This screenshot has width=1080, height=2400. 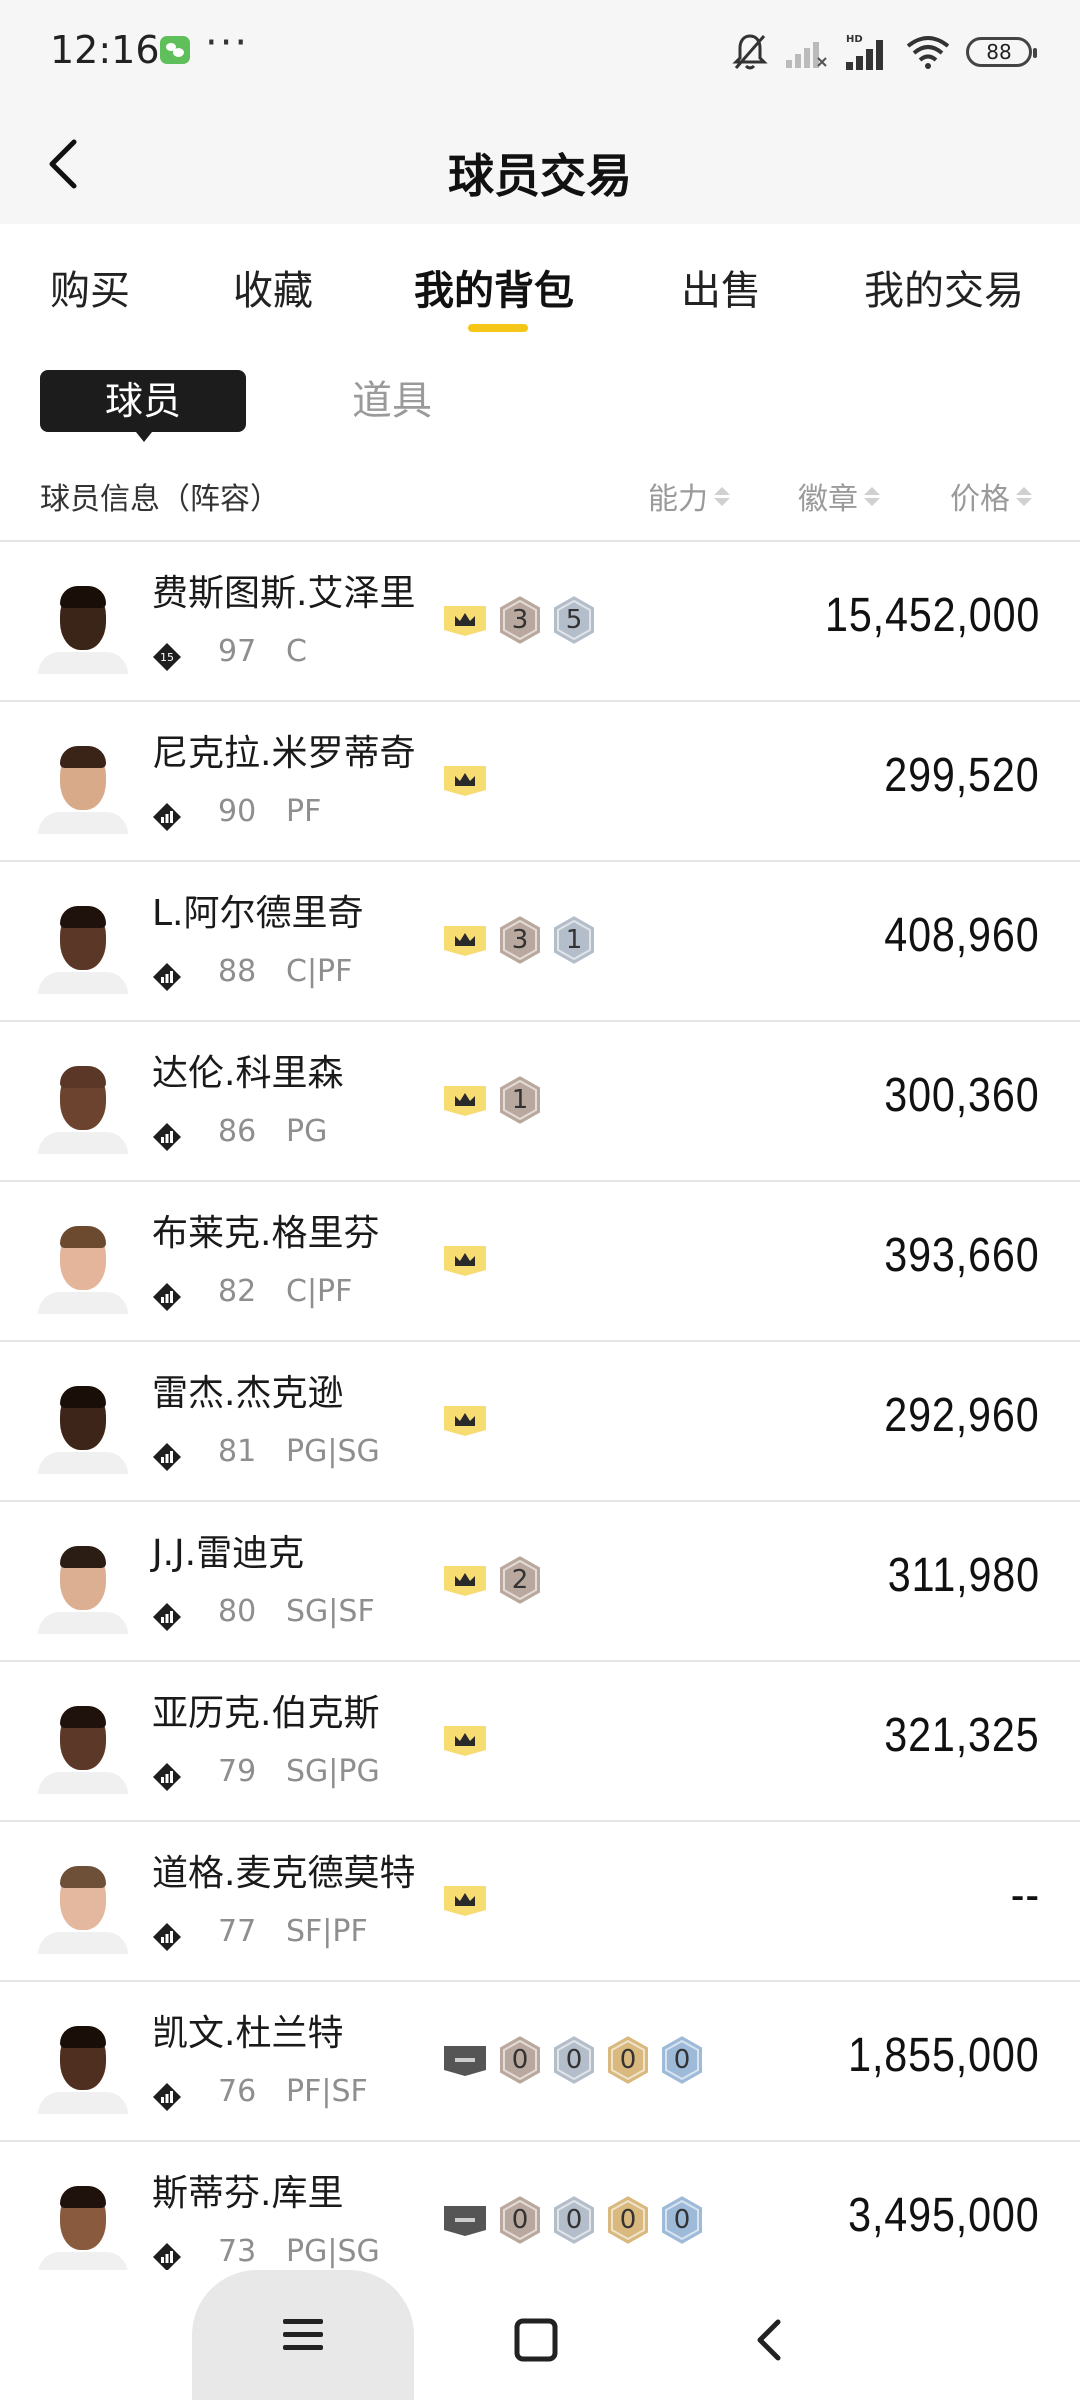 I want to click on sort-ability-label: 能力, so click(x=678, y=499).